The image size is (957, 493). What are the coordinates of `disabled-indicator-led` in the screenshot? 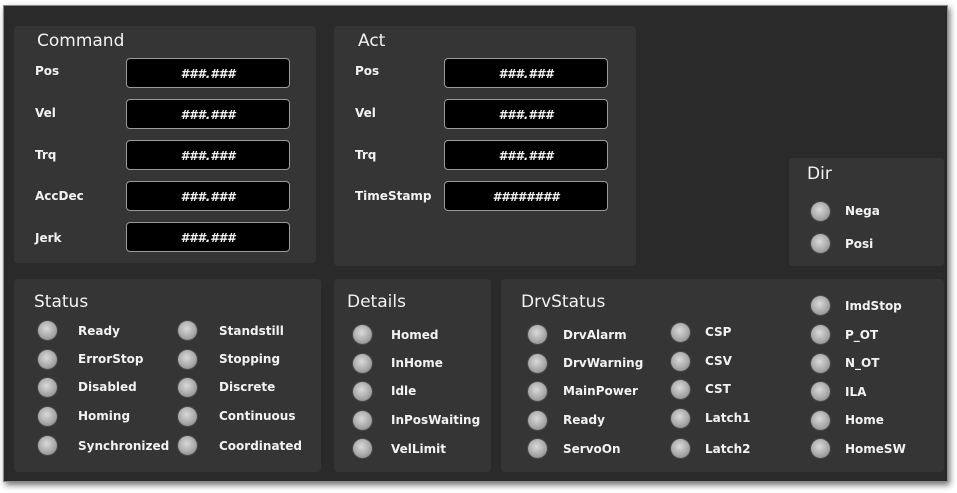 It's located at (47, 387).